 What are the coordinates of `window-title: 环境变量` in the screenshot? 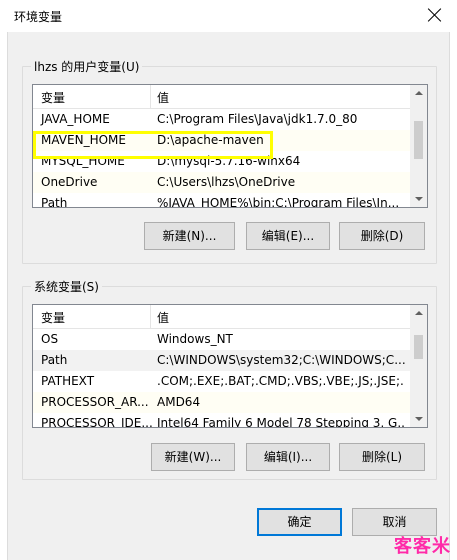 It's located at (38, 17).